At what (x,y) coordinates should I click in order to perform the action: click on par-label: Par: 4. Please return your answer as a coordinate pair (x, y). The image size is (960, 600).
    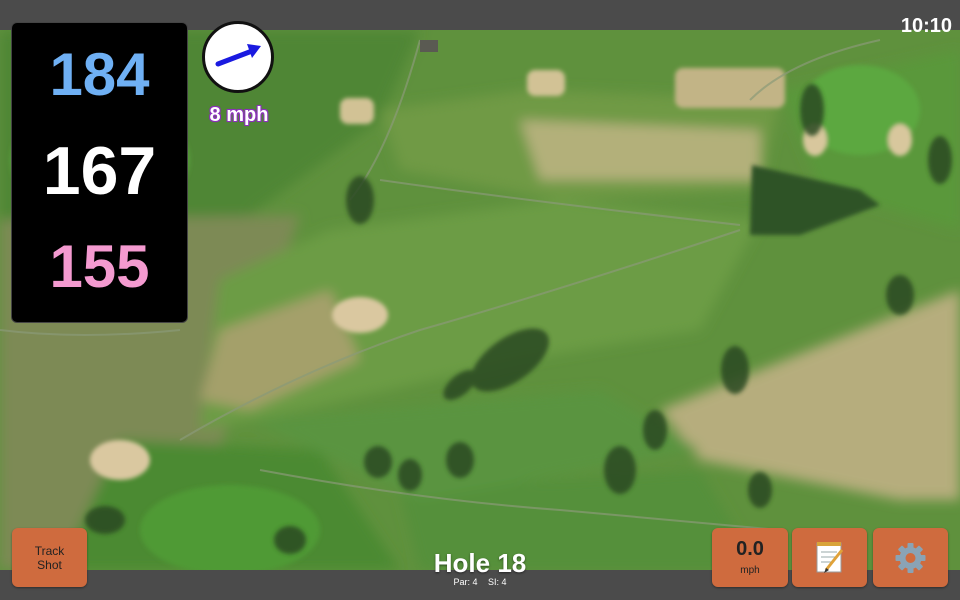
    Looking at the image, I should click on (465, 582).